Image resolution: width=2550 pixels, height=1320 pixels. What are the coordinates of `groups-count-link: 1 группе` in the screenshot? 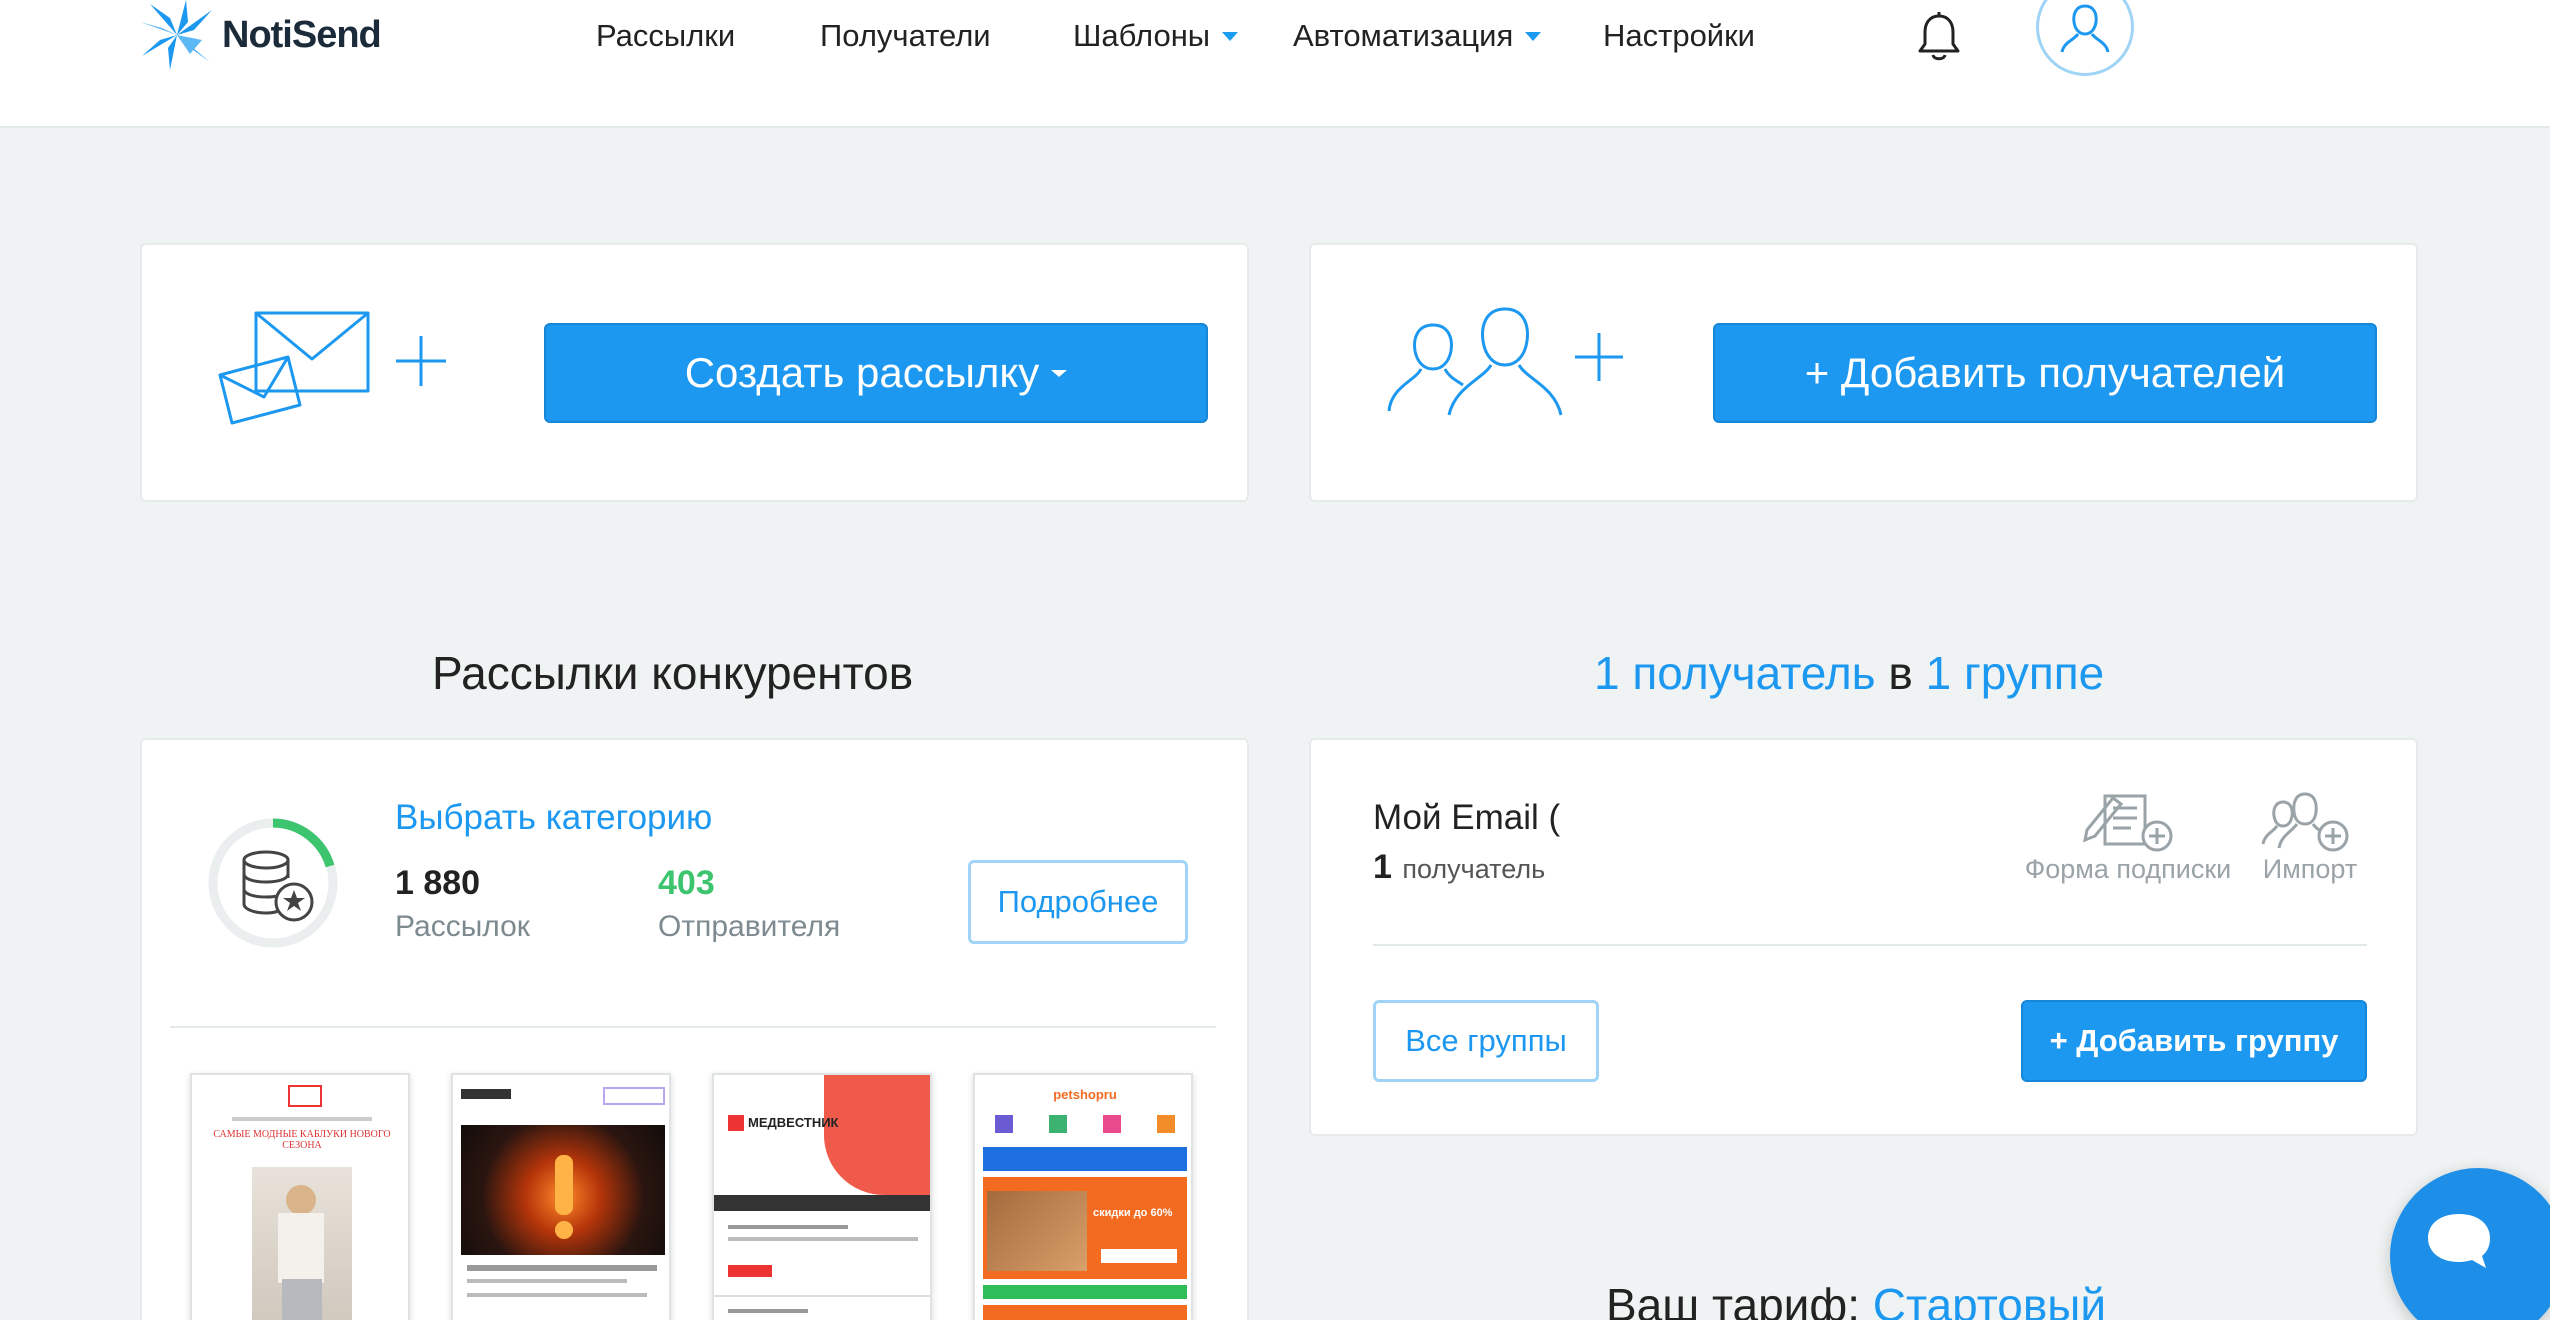 It's located at (2015, 673).